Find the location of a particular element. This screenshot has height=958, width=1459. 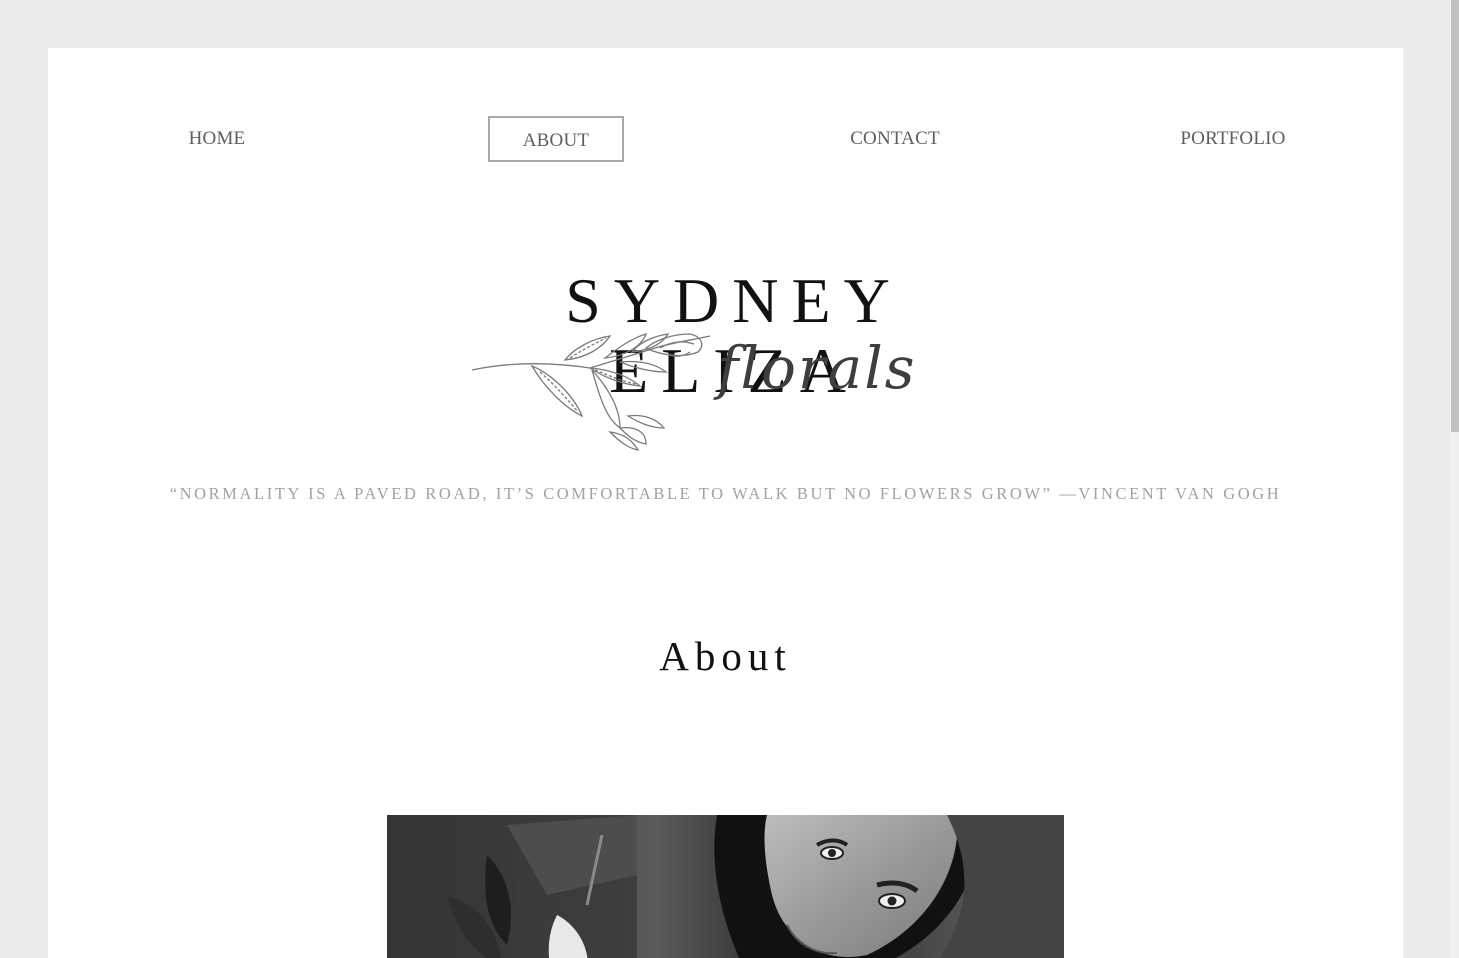

site-logo: SYDNEY ELIZA florals is located at coordinates (730, 361).